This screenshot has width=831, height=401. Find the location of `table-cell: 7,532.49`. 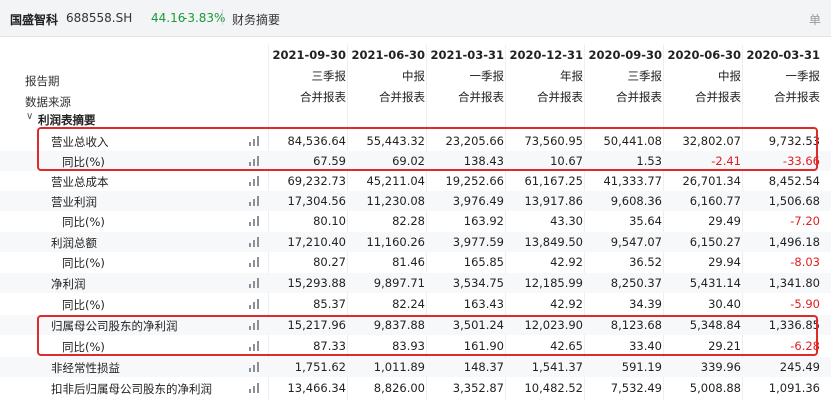

table-cell: 7,532.49 is located at coordinates (636, 388).